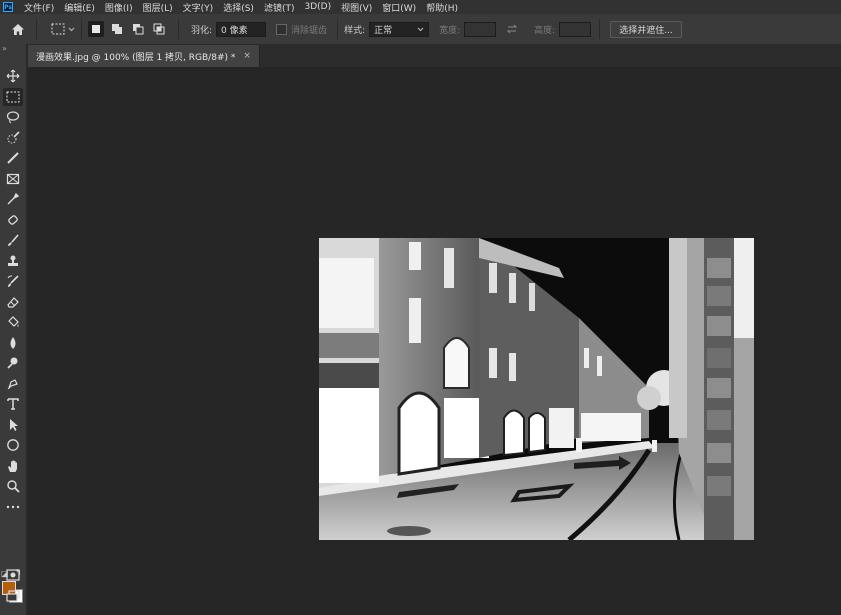 The height and width of the screenshot is (615, 841). I want to click on eyedropper-tool, so click(13, 199).